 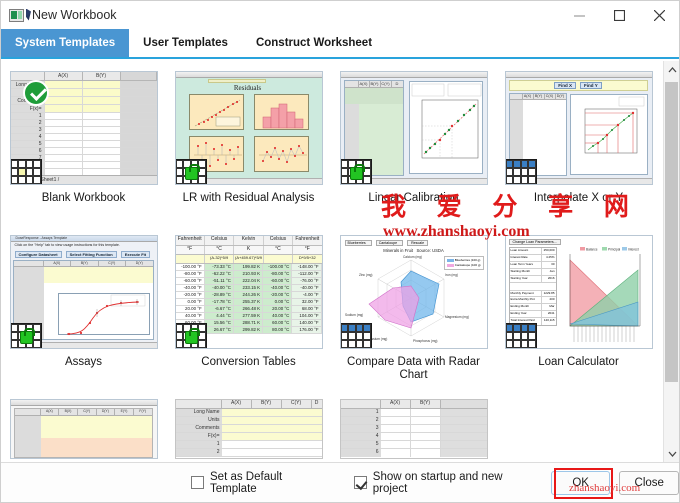 I want to click on tab-construct-worksheet: Construct Worksheet, so click(x=314, y=43).